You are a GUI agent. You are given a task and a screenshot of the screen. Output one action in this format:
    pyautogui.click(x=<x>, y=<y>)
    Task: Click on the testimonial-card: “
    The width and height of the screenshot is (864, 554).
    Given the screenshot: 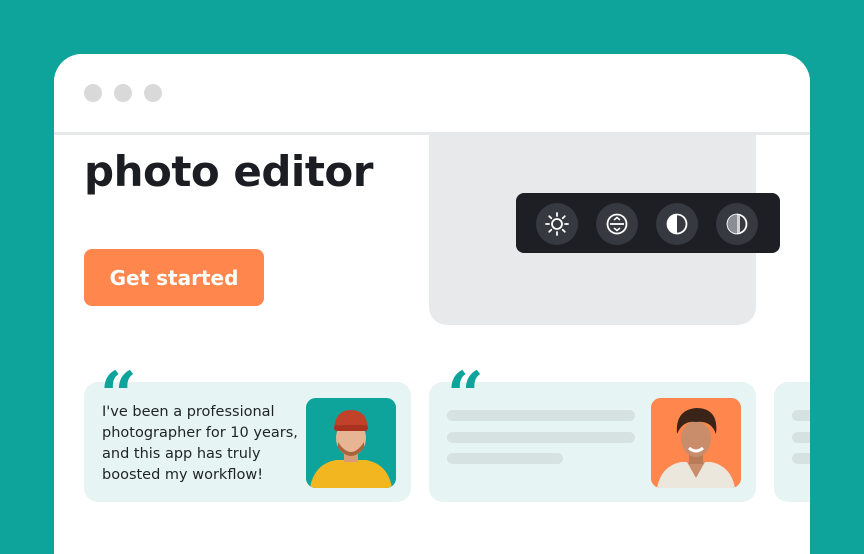 What is the action you would take?
    pyautogui.click(x=592, y=433)
    